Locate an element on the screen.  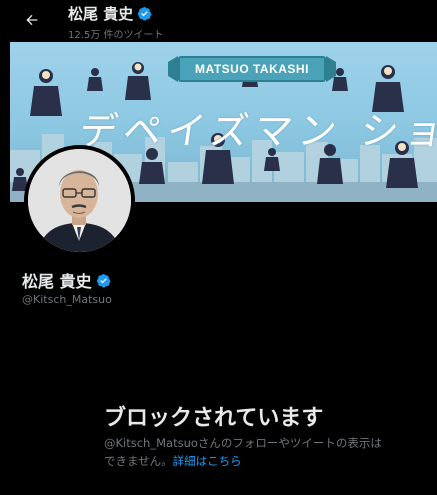
learn-more-link: 詳細はこちら is located at coordinates (207, 461).